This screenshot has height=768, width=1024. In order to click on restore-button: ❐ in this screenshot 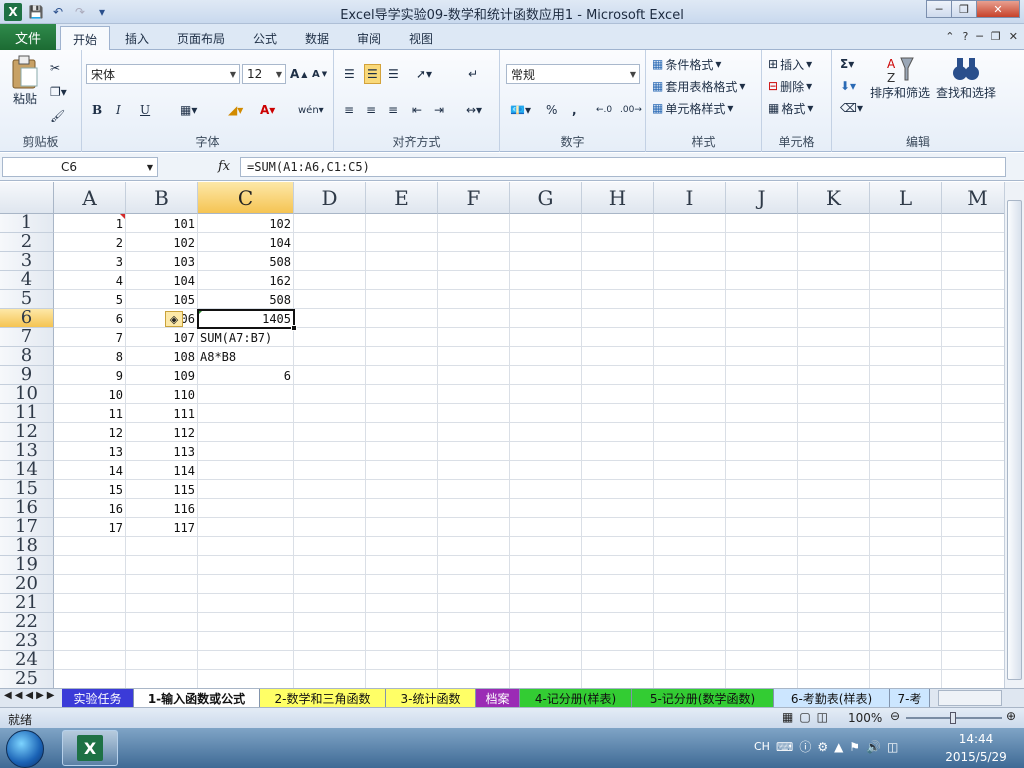, I will do `click(964, 9)`.